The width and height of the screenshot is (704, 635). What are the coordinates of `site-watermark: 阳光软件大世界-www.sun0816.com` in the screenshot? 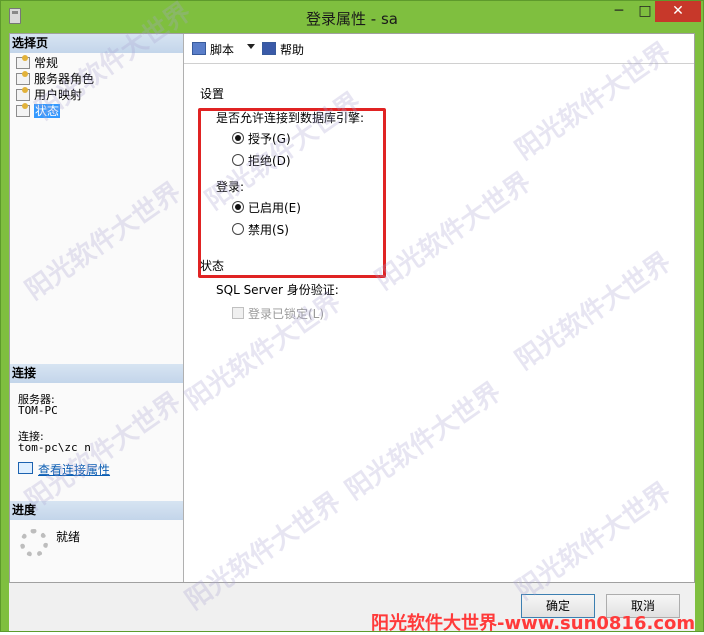 It's located at (533, 623).